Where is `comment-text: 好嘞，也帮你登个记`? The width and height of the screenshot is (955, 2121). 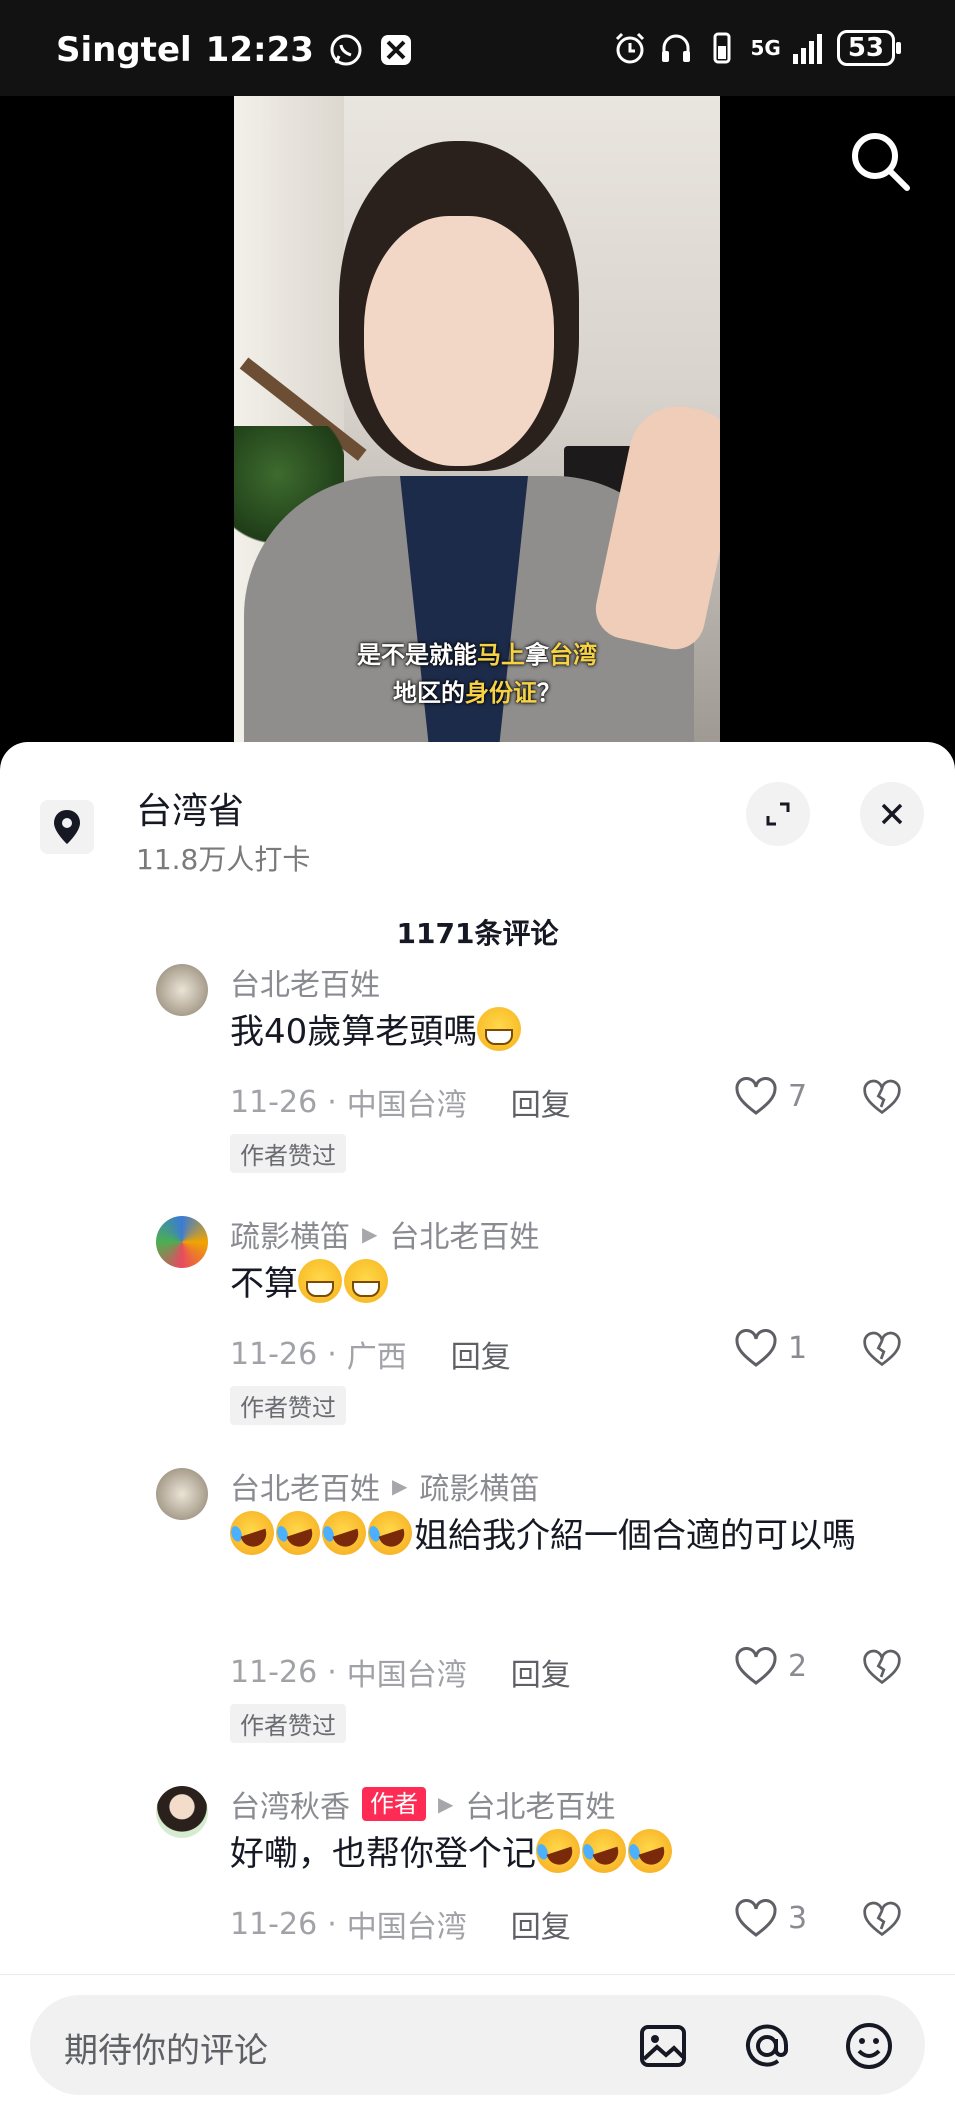
comment-text: 好嘞，也帮你登个记 is located at coordinates (570, 1854).